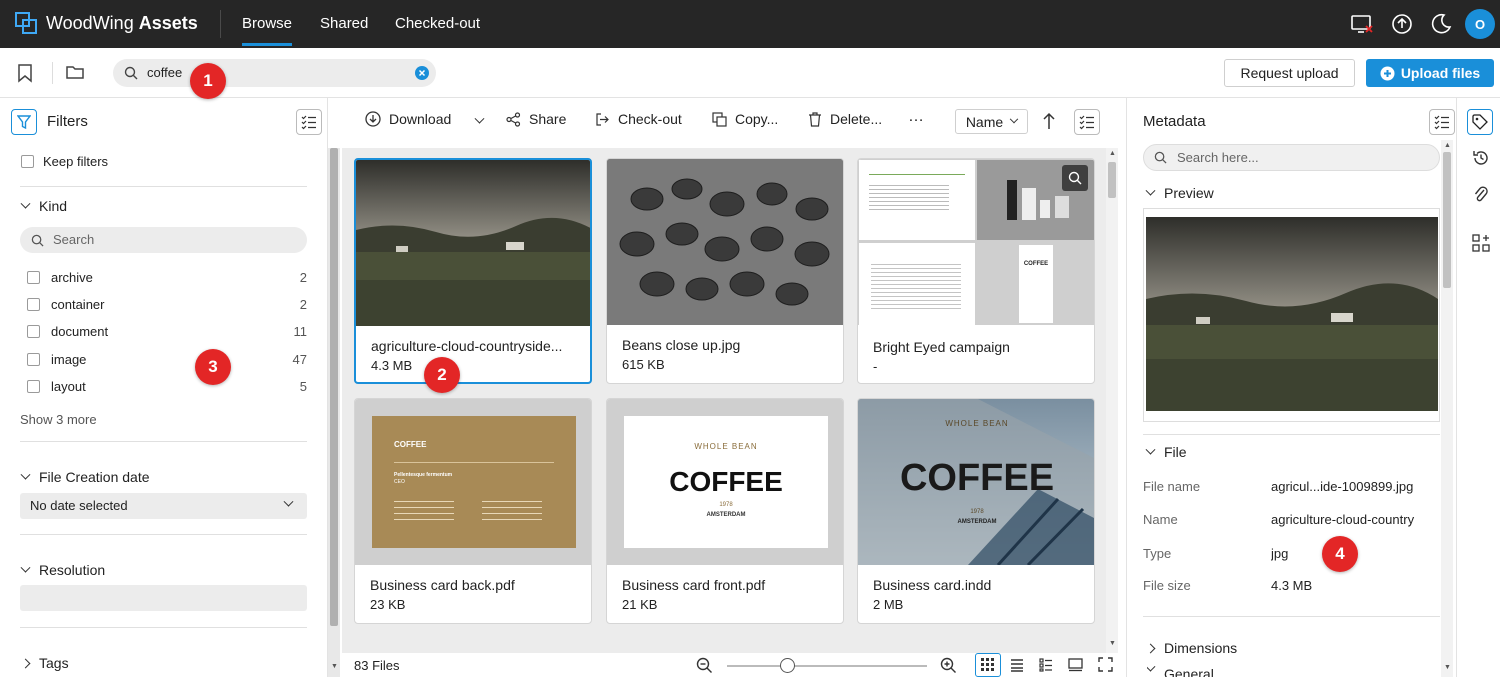 This screenshot has width=1500, height=677. What do you see at coordinates (1157, 553) in the screenshot?
I see `metadata-field-label: Type` at bounding box center [1157, 553].